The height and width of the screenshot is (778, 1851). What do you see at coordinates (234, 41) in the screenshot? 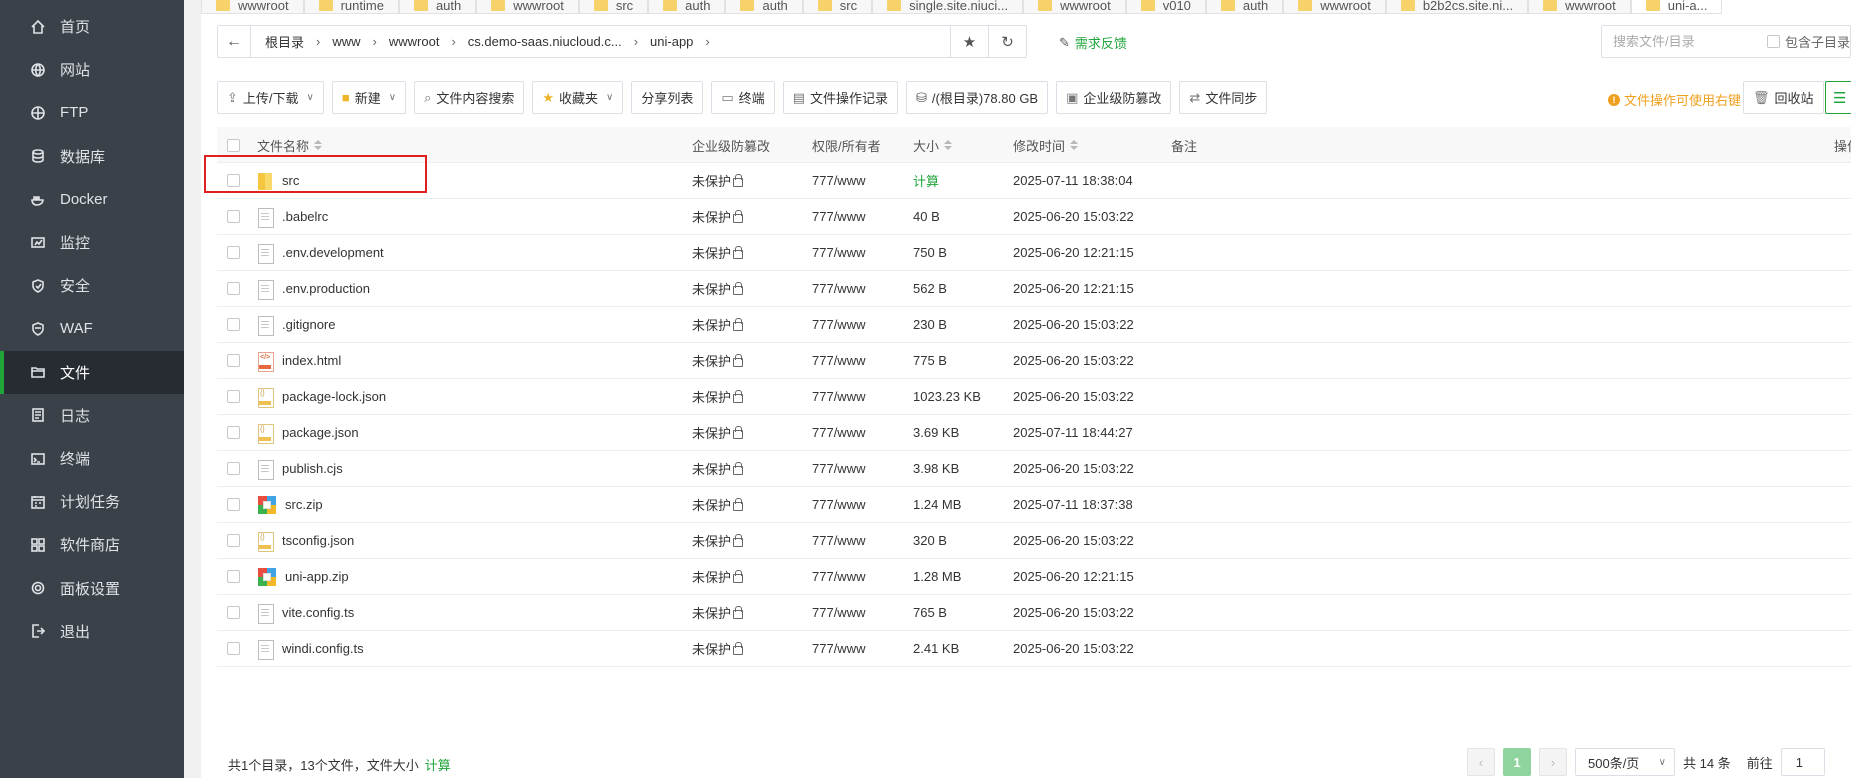
I see `back-button: ←` at bounding box center [234, 41].